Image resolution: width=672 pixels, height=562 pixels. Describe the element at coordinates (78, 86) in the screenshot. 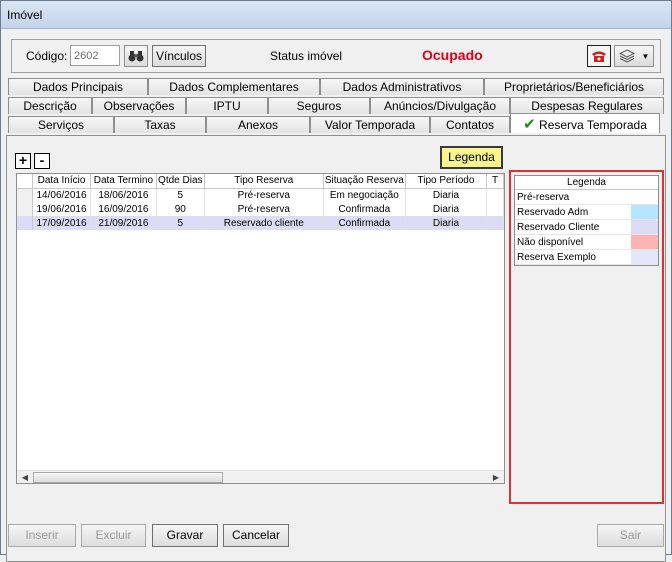

I see `tab-dados-principais: Dados Principais` at that location.